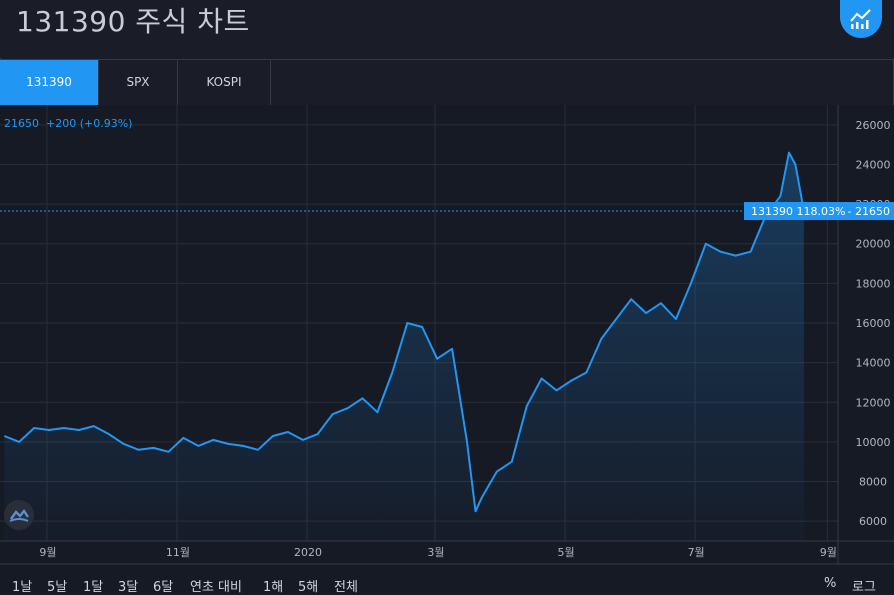 This screenshot has width=894, height=595. What do you see at coordinates (873, 125) in the screenshot?
I see `y-tick-label: 26000` at bounding box center [873, 125].